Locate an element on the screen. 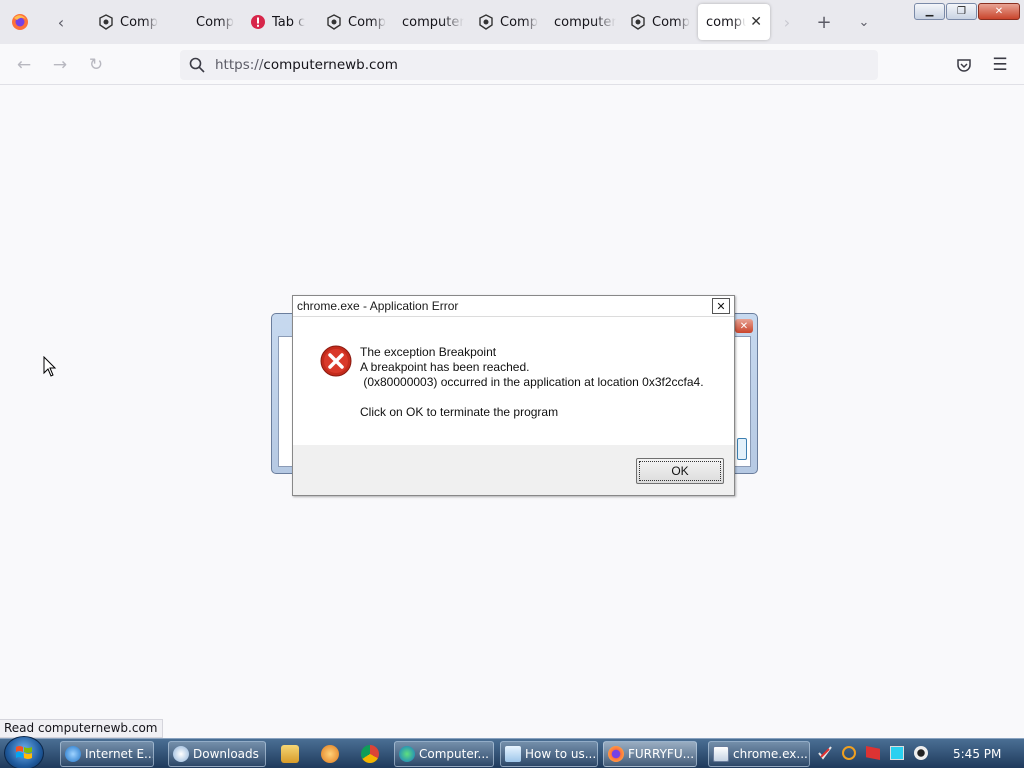 The height and width of the screenshot is (768, 1024). tab-2: Comp is located at coordinates (213, 22).